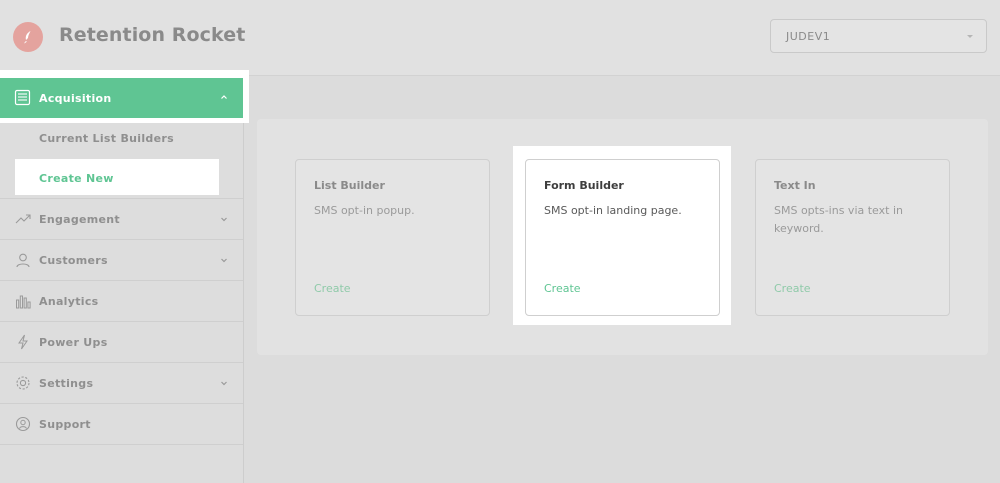 The height and width of the screenshot is (483, 1000). What do you see at coordinates (878, 36) in the screenshot?
I see `account-select: JUDEV1` at bounding box center [878, 36].